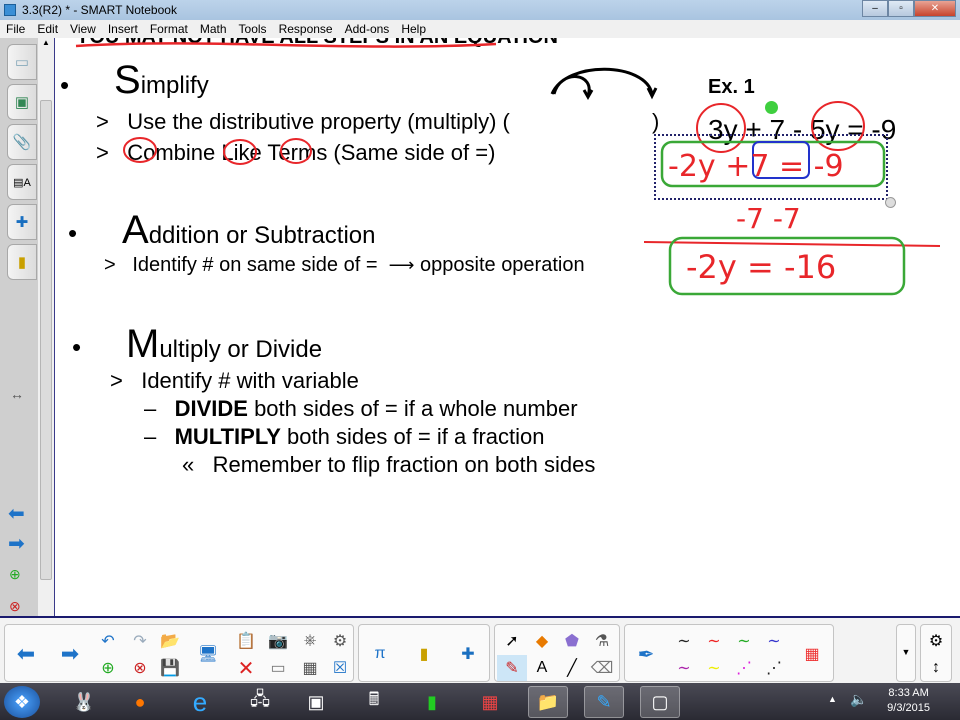 This screenshot has width=960, height=720. What do you see at coordinates (512, 641) in the screenshot?
I see `select-tool: ➚` at bounding box center [512, 641].